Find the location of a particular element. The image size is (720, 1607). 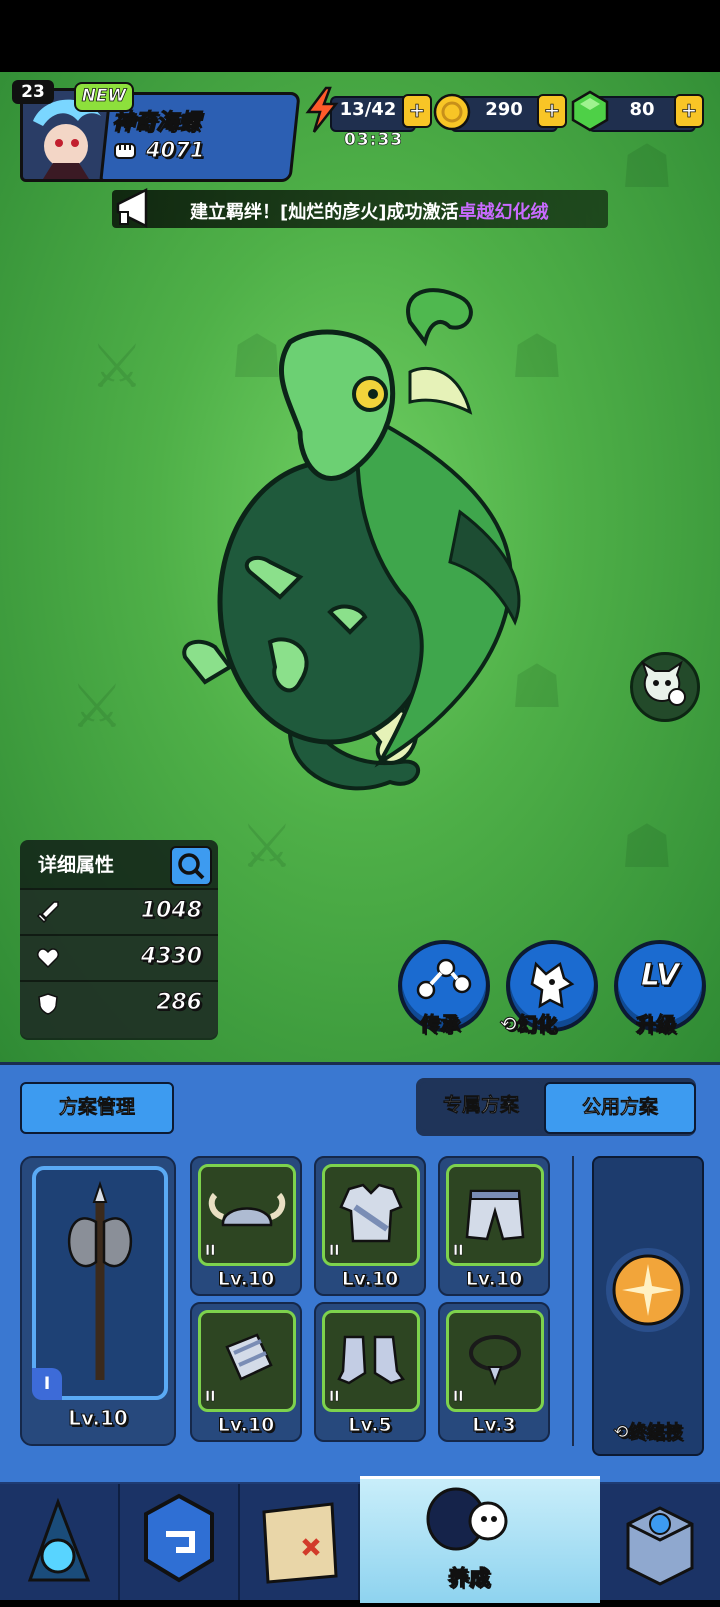

scheme-manage-button: 方案管理 is located at coordinates (97, 1108).